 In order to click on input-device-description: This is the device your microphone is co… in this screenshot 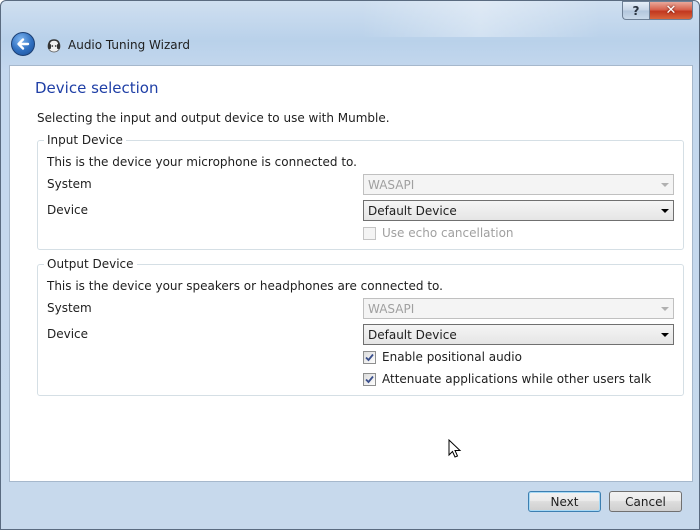, I will do `click(202, 162)`.